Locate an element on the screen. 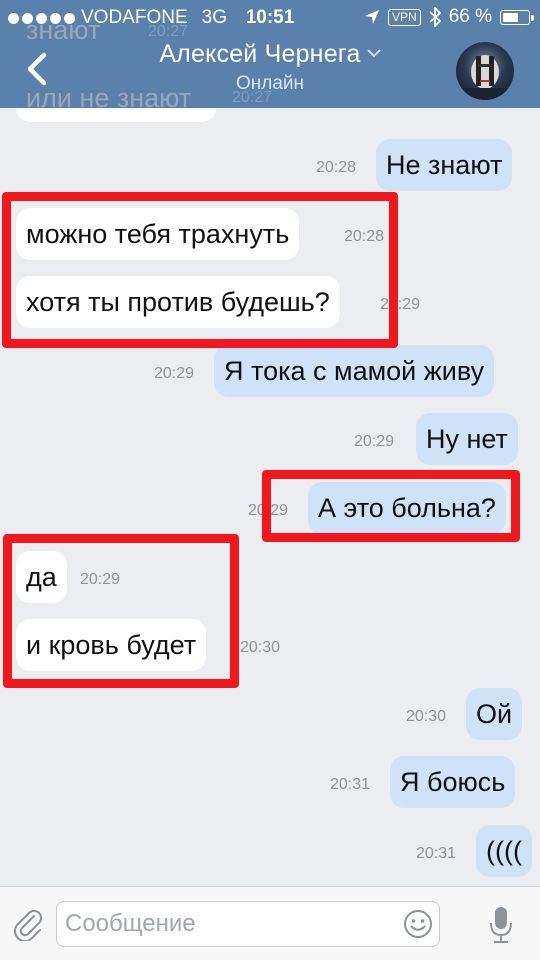 This screenshot has height=960, width=540. message-composer is located at coordinates (270, 923).